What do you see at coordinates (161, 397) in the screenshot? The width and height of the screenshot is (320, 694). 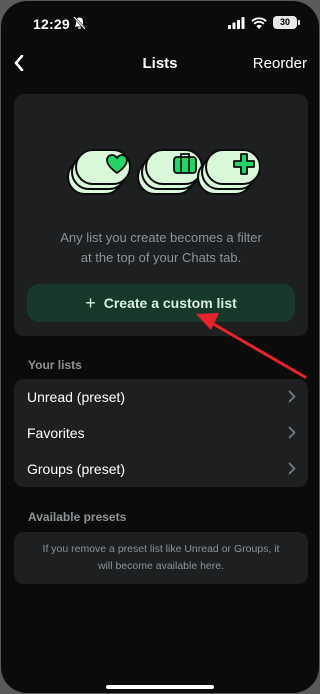 I see `list-item-unread: Unread (preset)` at bounding box center [161, 397].